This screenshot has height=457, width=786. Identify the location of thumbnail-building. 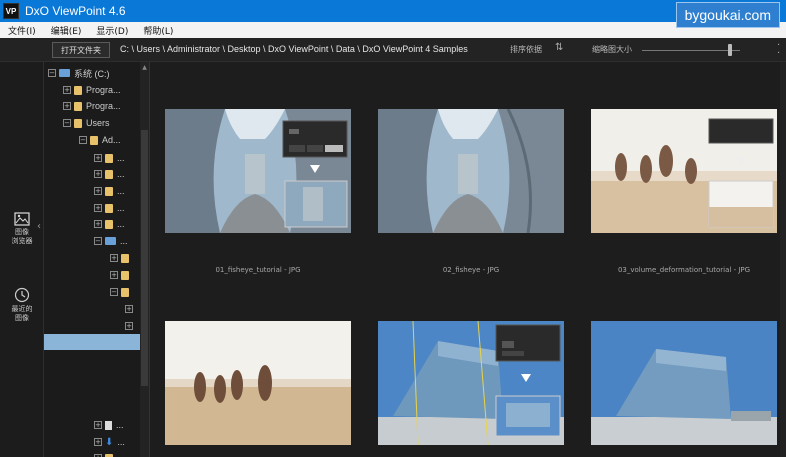
(684, 383).